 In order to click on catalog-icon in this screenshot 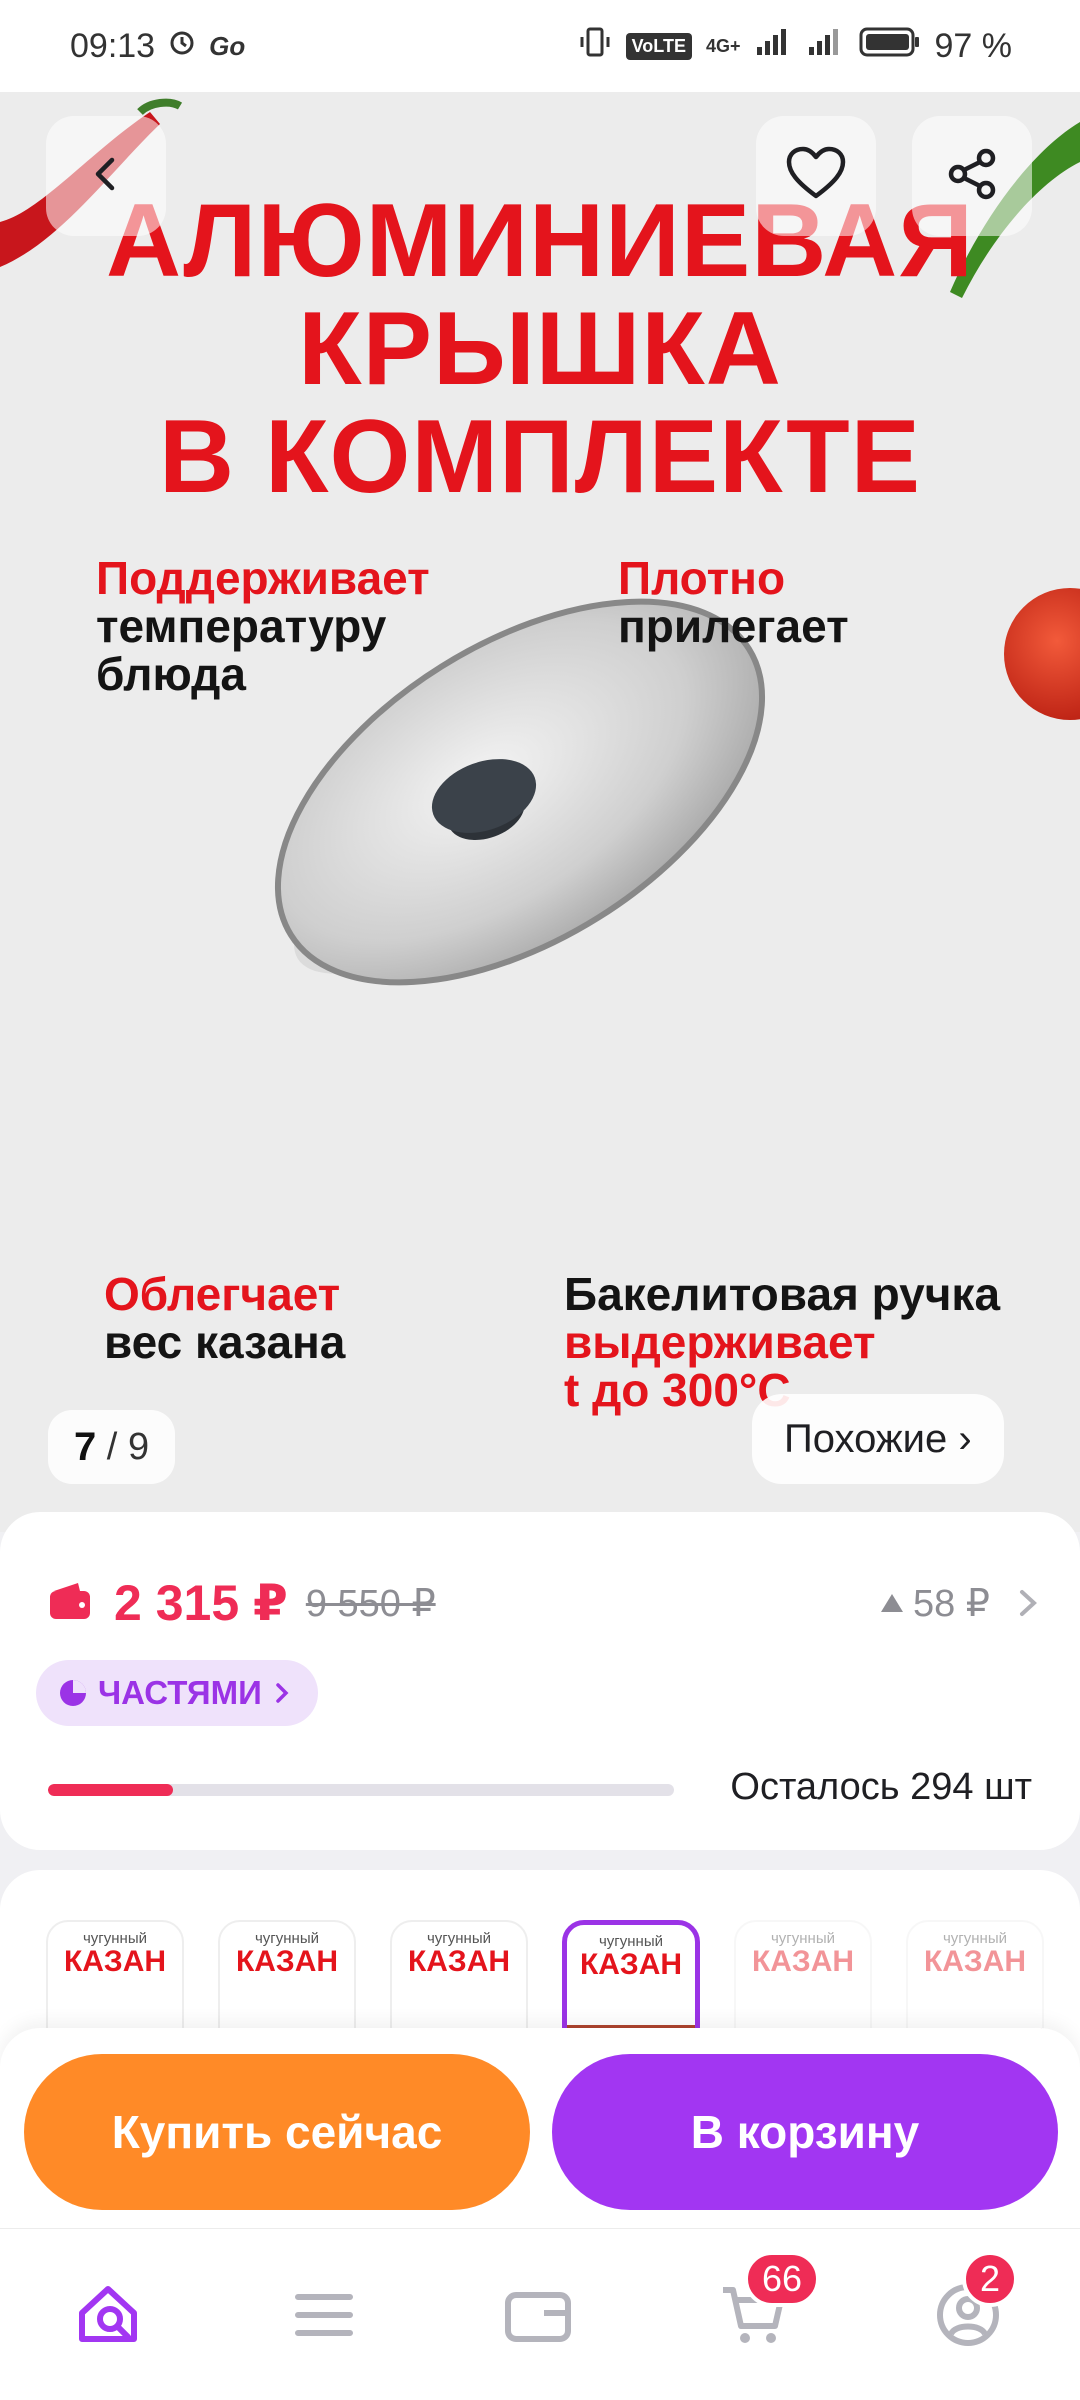, I will do `click(324, 2315)`.